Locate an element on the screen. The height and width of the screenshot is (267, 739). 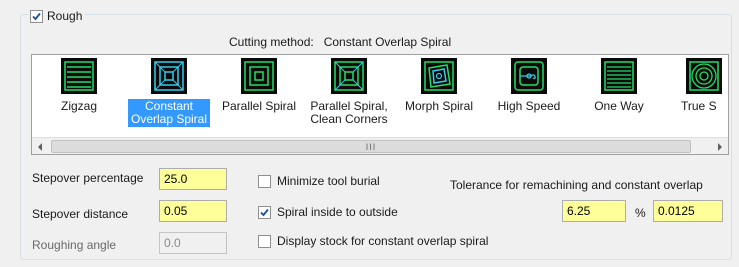
strategy-constant-overlap-spiral: Constant Overlap Spiral is located at coordinates (169, 91).